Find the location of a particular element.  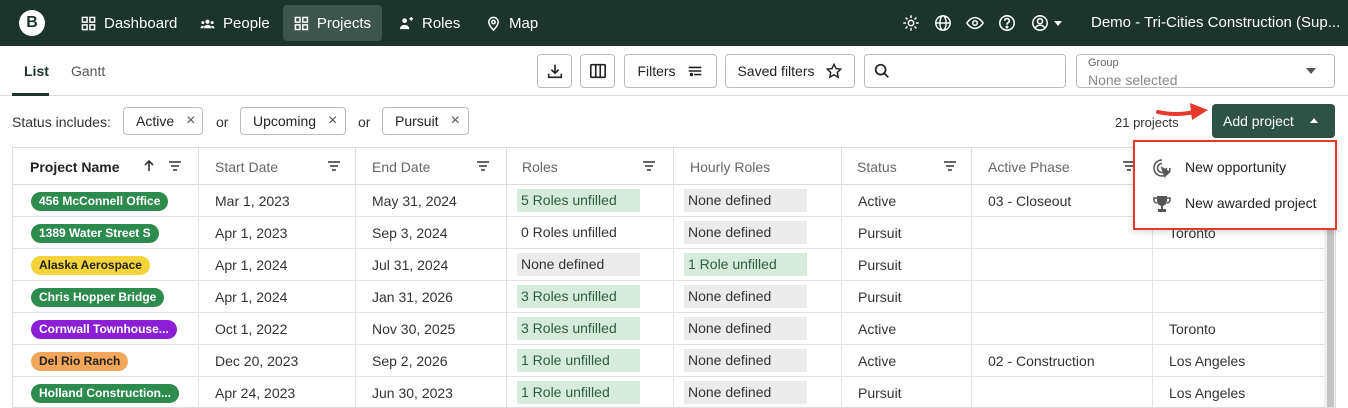

nav-item-roles: Roles is located at coordinates (429, 23).